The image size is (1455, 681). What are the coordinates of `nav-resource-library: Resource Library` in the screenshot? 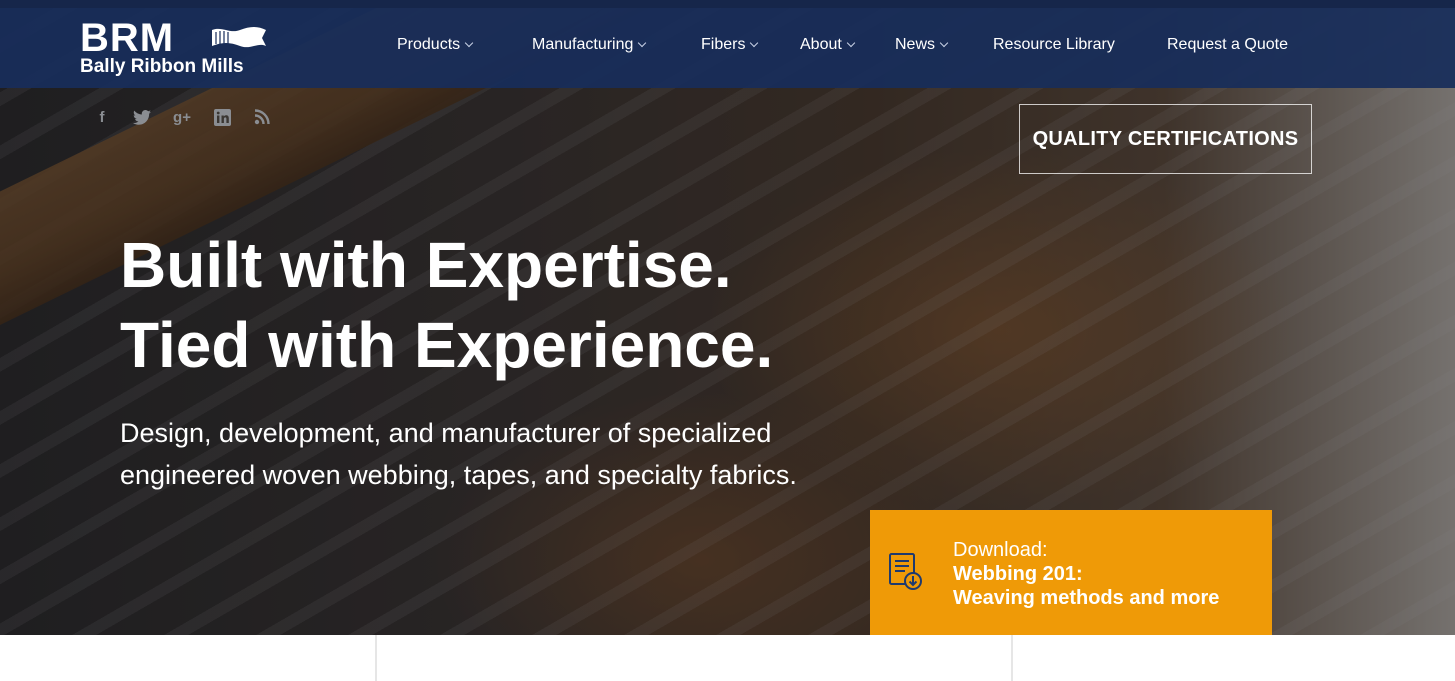 It's located at (1054, 45).